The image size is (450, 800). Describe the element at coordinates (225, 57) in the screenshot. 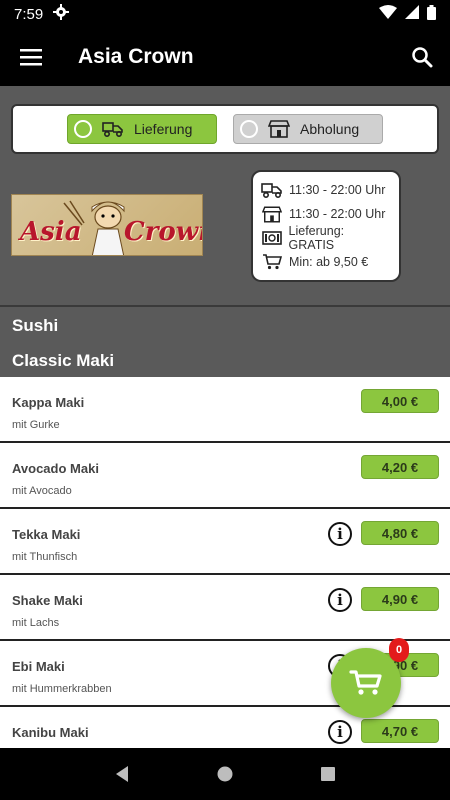

I see `app-bar: Asia Crown` at that location.